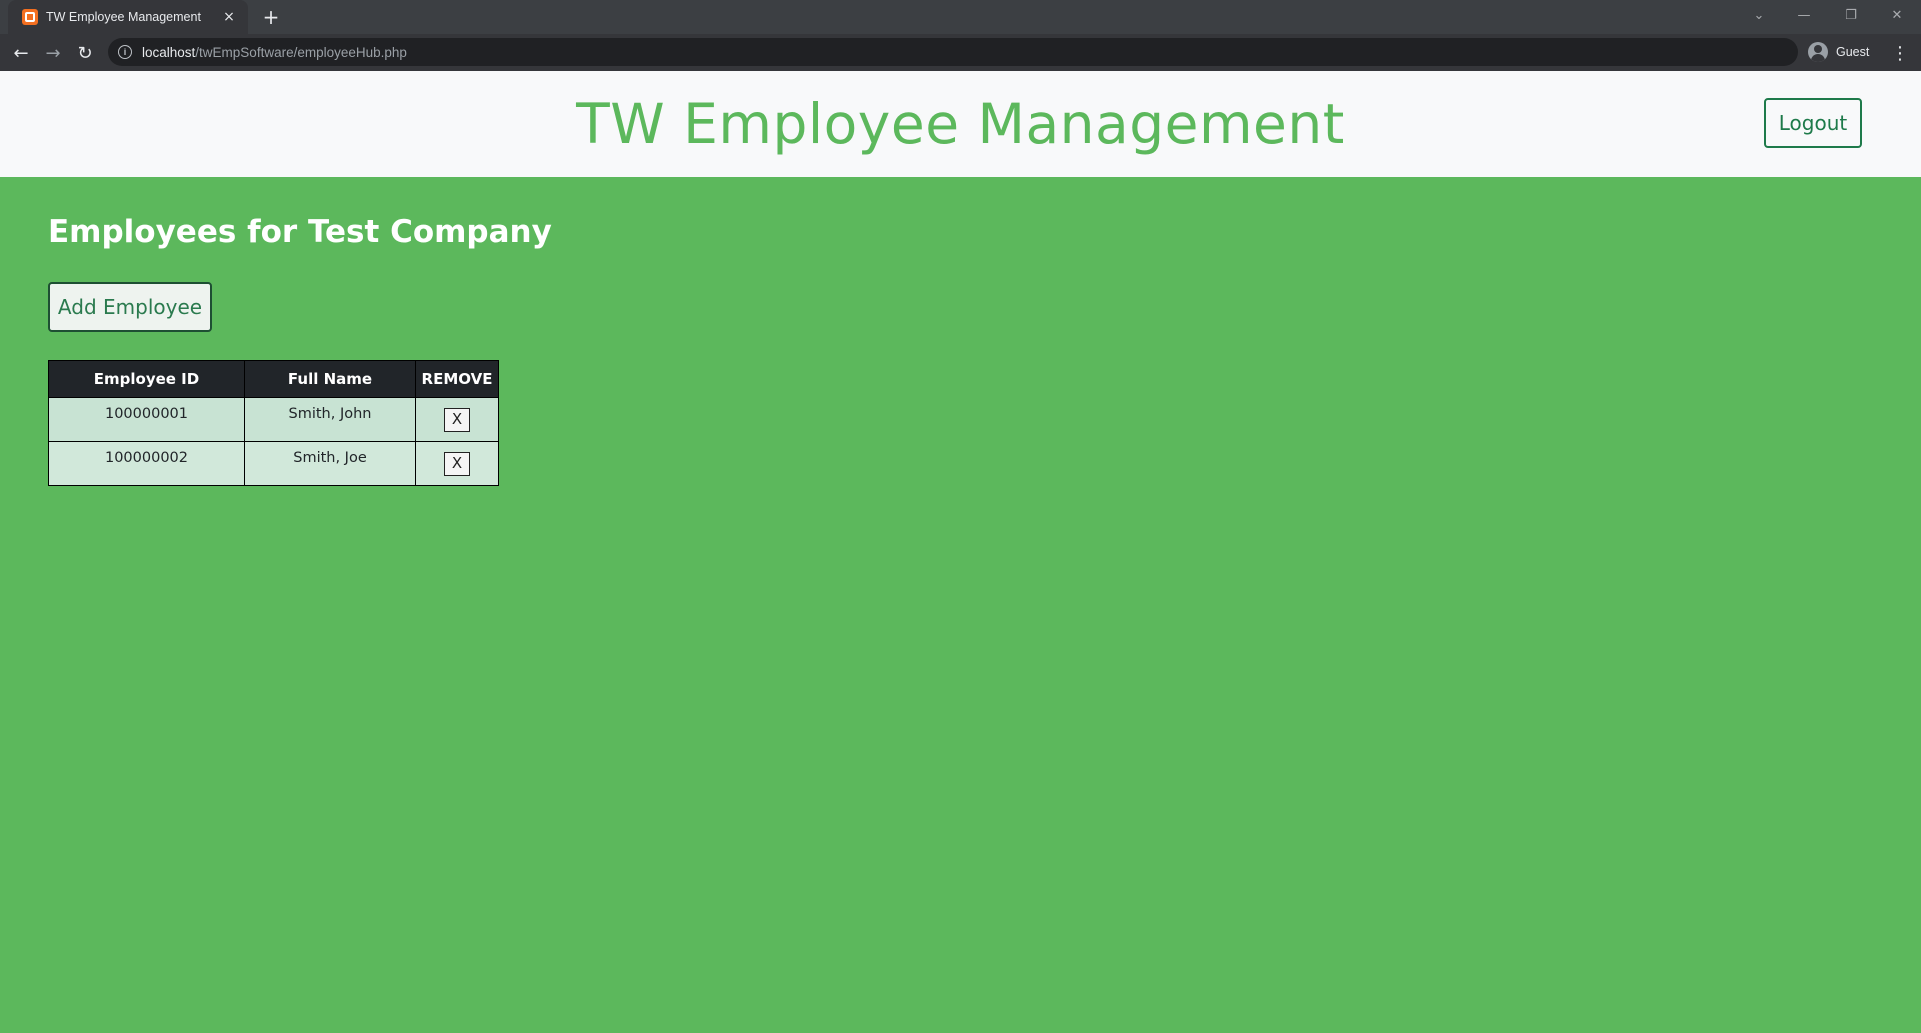  I want to click on column-header-employee-id: Employee ID, so click(146, 379).